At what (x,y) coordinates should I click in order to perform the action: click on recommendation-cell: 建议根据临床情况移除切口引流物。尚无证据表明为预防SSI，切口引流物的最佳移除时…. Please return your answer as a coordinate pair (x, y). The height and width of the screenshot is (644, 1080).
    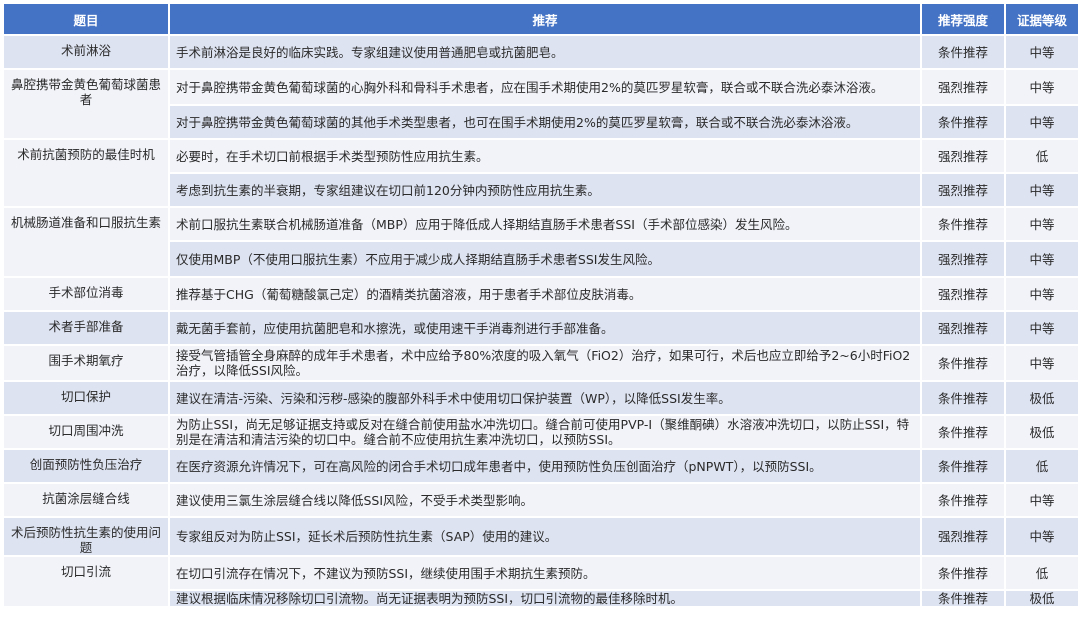
    Looking at the image, I should click on (545, 598).